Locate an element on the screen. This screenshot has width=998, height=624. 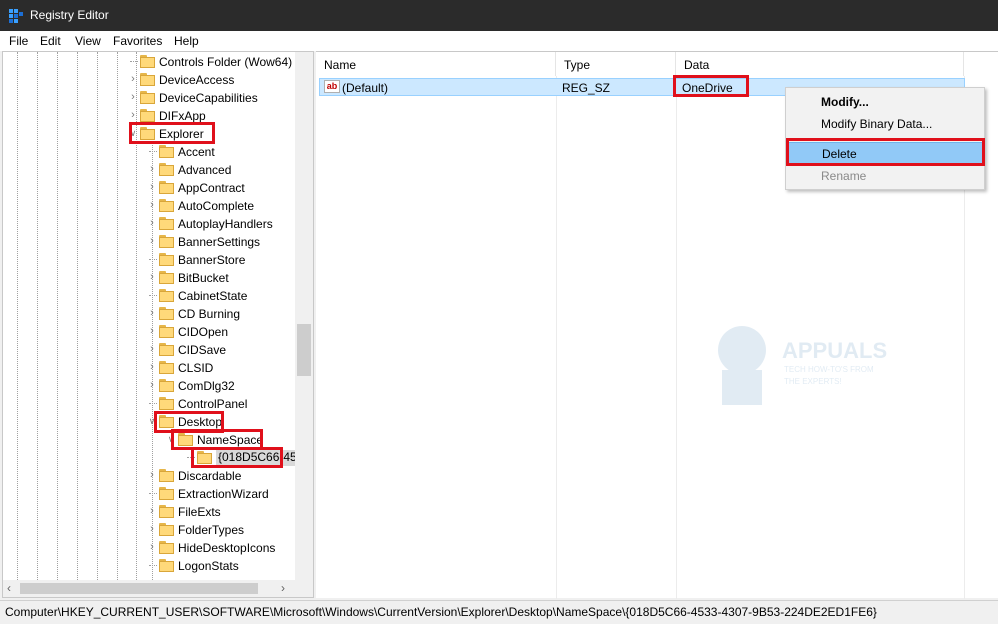
tree-item: › FolderTypes is located at coordinates (148, 530).